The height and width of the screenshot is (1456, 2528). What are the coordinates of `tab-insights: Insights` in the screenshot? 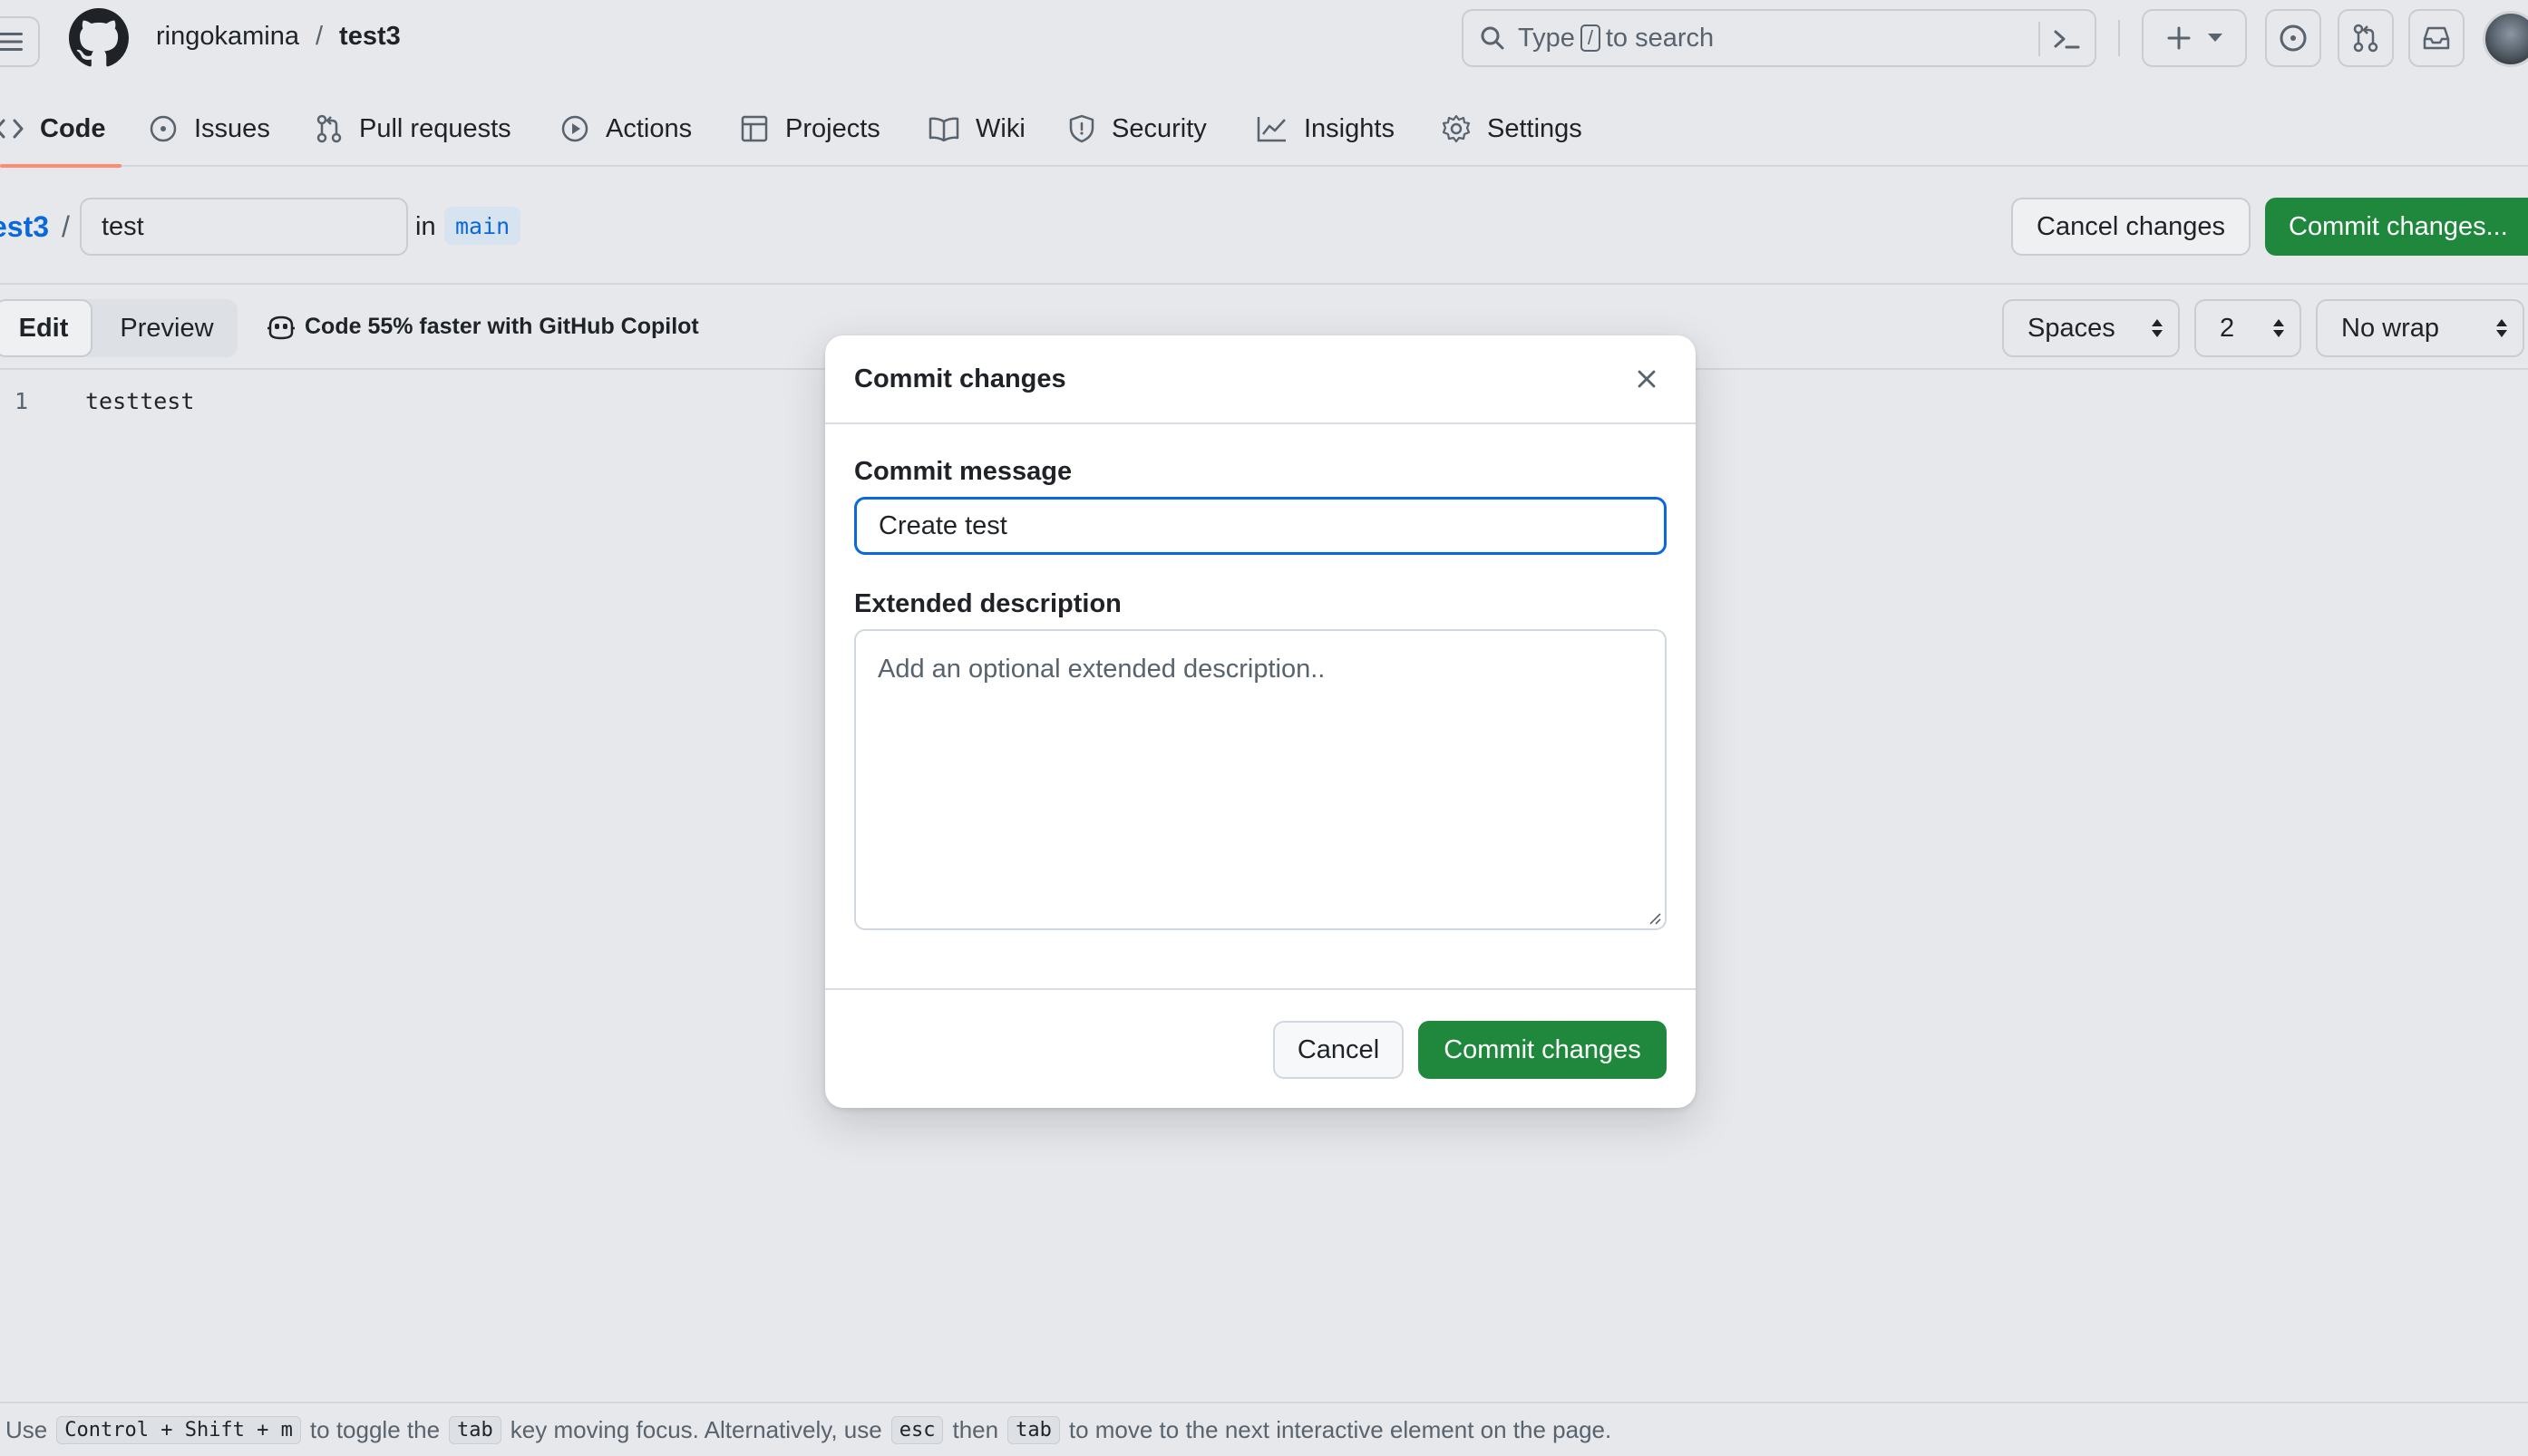 It's located at (1326, 128).